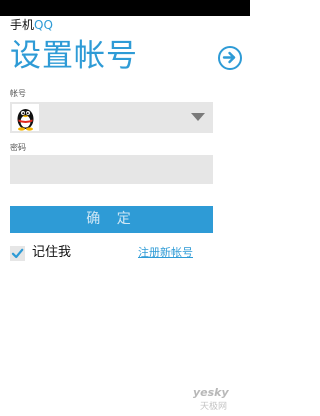 Image resolution: width=320 pixels, height=416 pixels. I want to click on yesky-watermark: yesky 天极网, so click(218, 398).